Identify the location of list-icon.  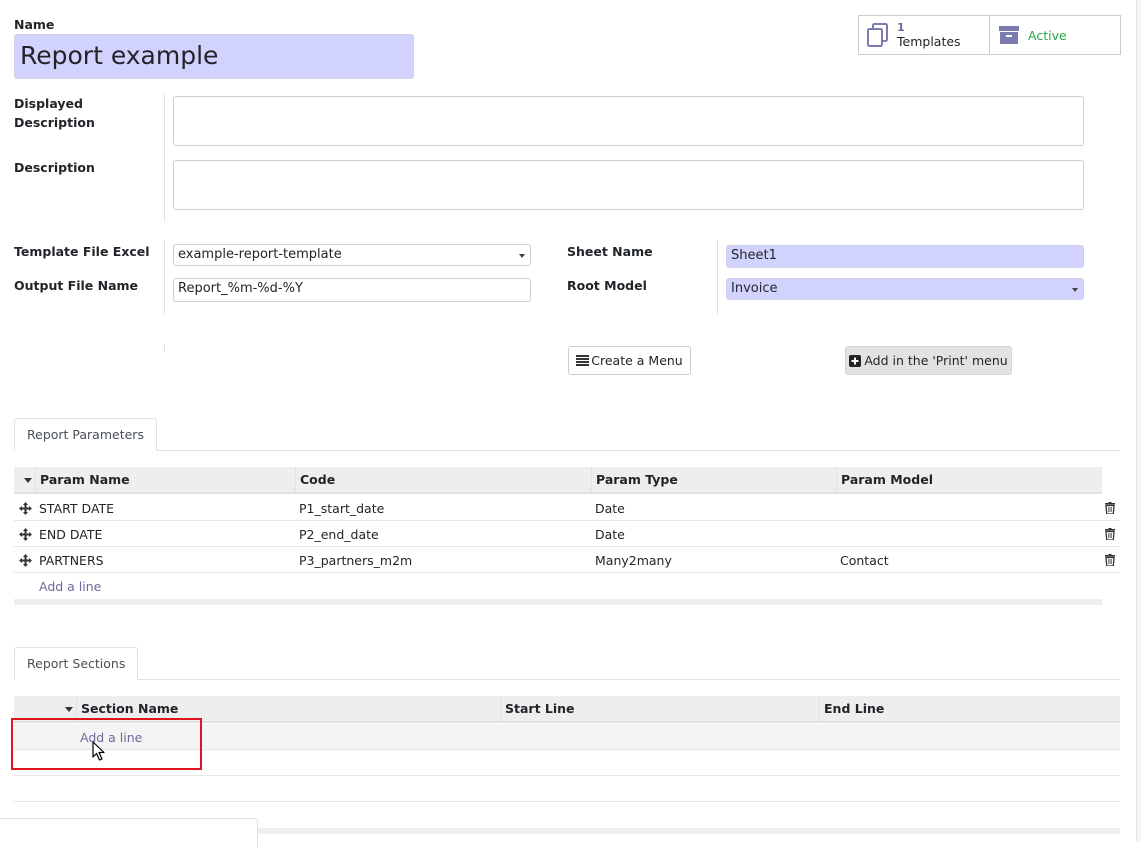
(583, 360).